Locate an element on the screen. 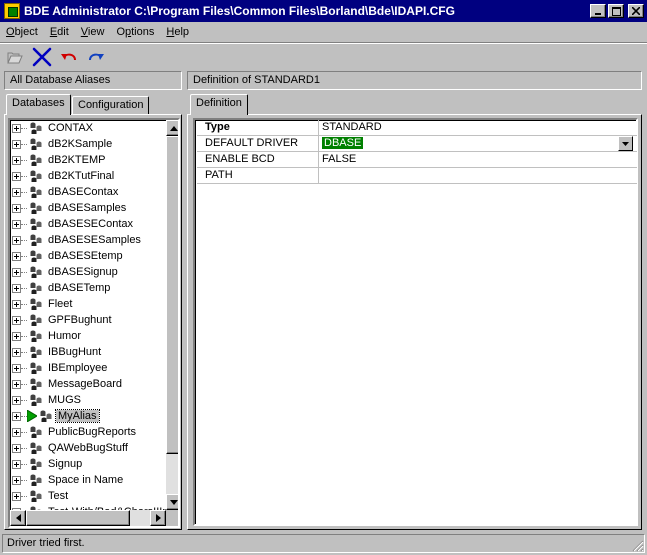 This screenshot has width=647, height=555. tab-configuration: Configuration is located at coordinates (111, 105).